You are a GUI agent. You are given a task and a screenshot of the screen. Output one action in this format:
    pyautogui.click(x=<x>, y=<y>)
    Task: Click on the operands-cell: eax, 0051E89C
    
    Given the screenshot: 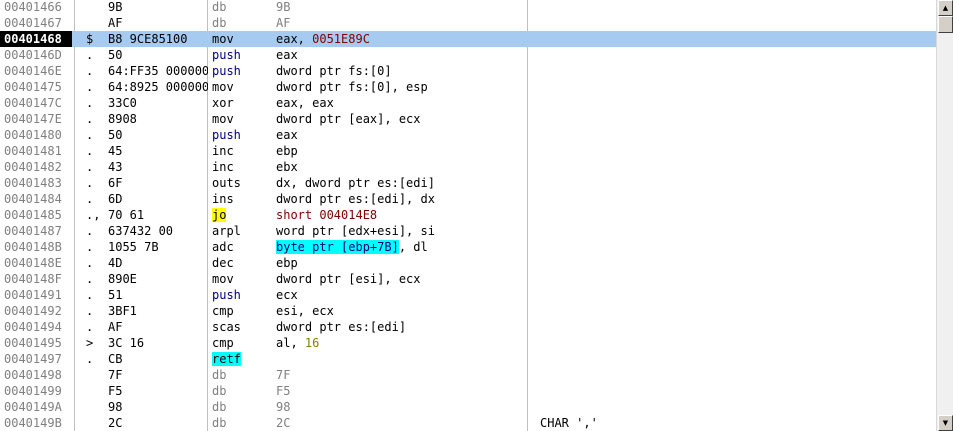 What is the action you would take?
    pyautogui.click(x=406, y=39)
    